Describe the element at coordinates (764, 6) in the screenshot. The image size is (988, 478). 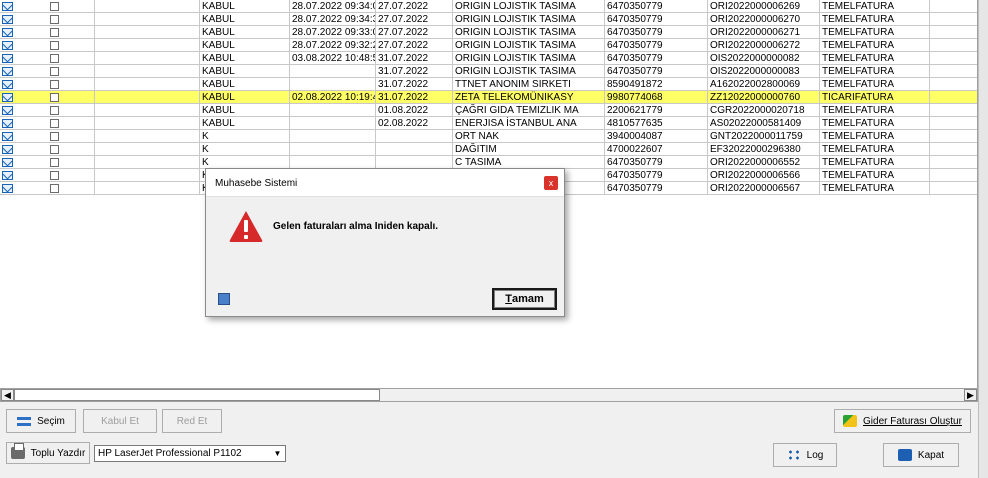
I see `cell-invoice-no: ORI2022000006269` at that location.